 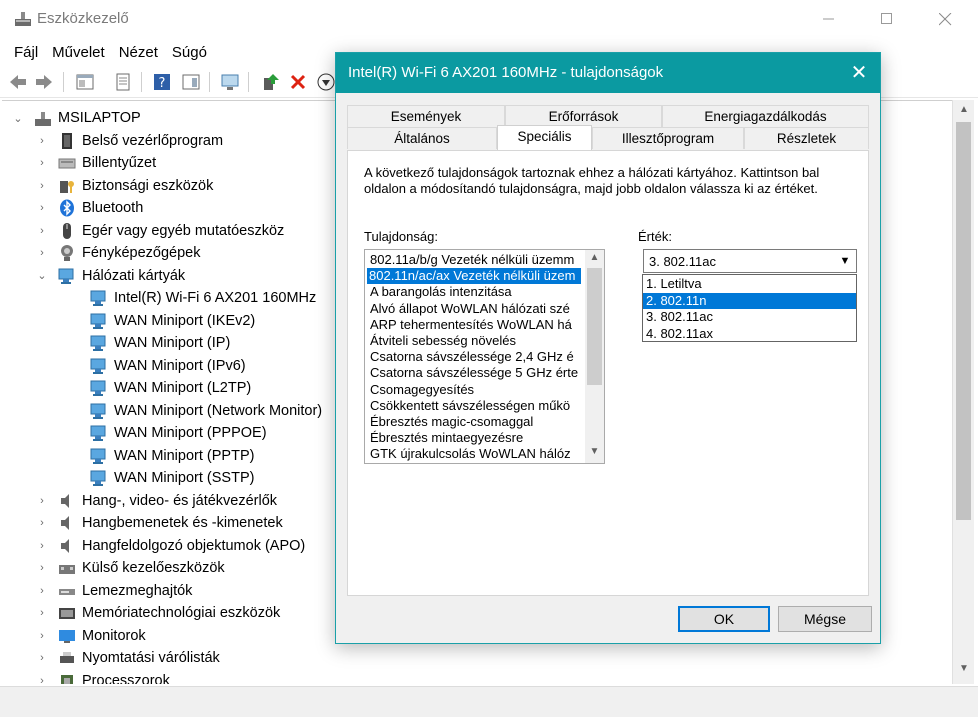 What do you see at coordinates (594, 257) in the screenshot?
I see `list-scroll-up-arrow: ▲` at bounding box center [594, 257].